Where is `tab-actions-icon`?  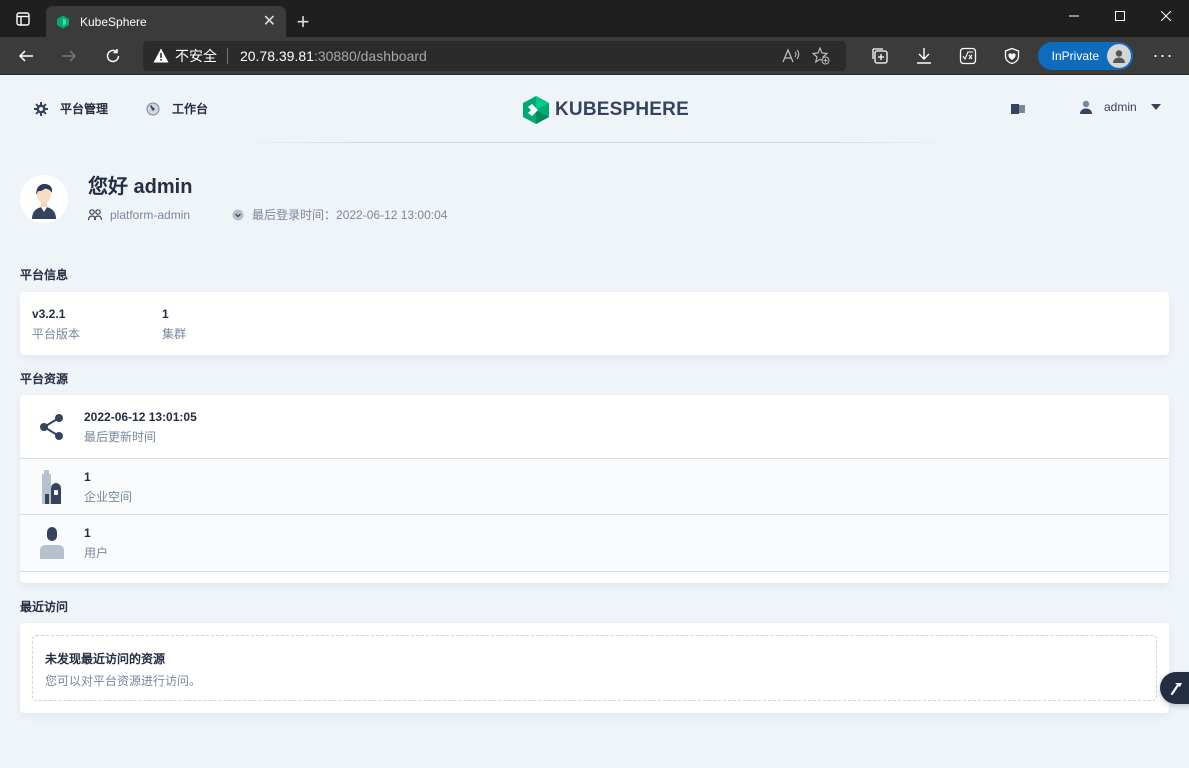
tab-actions-icon is located at coordinates (23, 18).